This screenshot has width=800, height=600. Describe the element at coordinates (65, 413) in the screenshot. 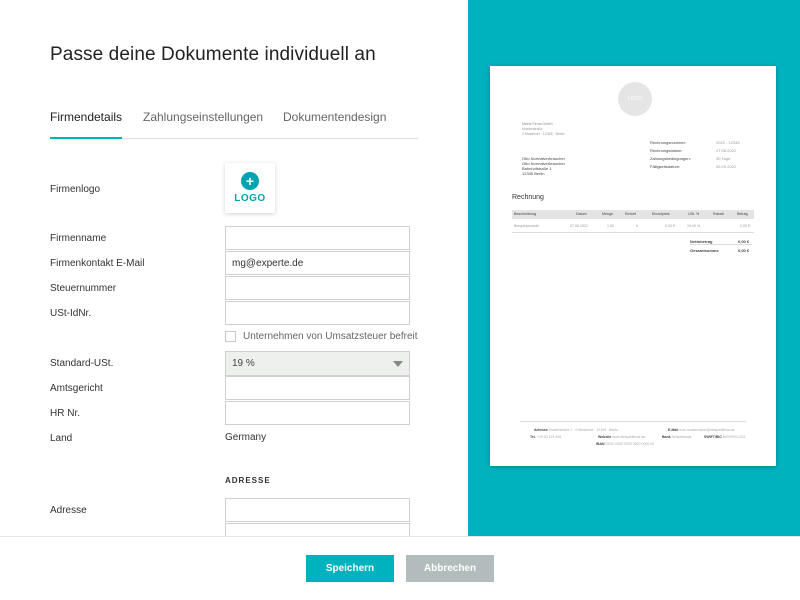

I see `hr-label: HR Nr.` at that location.